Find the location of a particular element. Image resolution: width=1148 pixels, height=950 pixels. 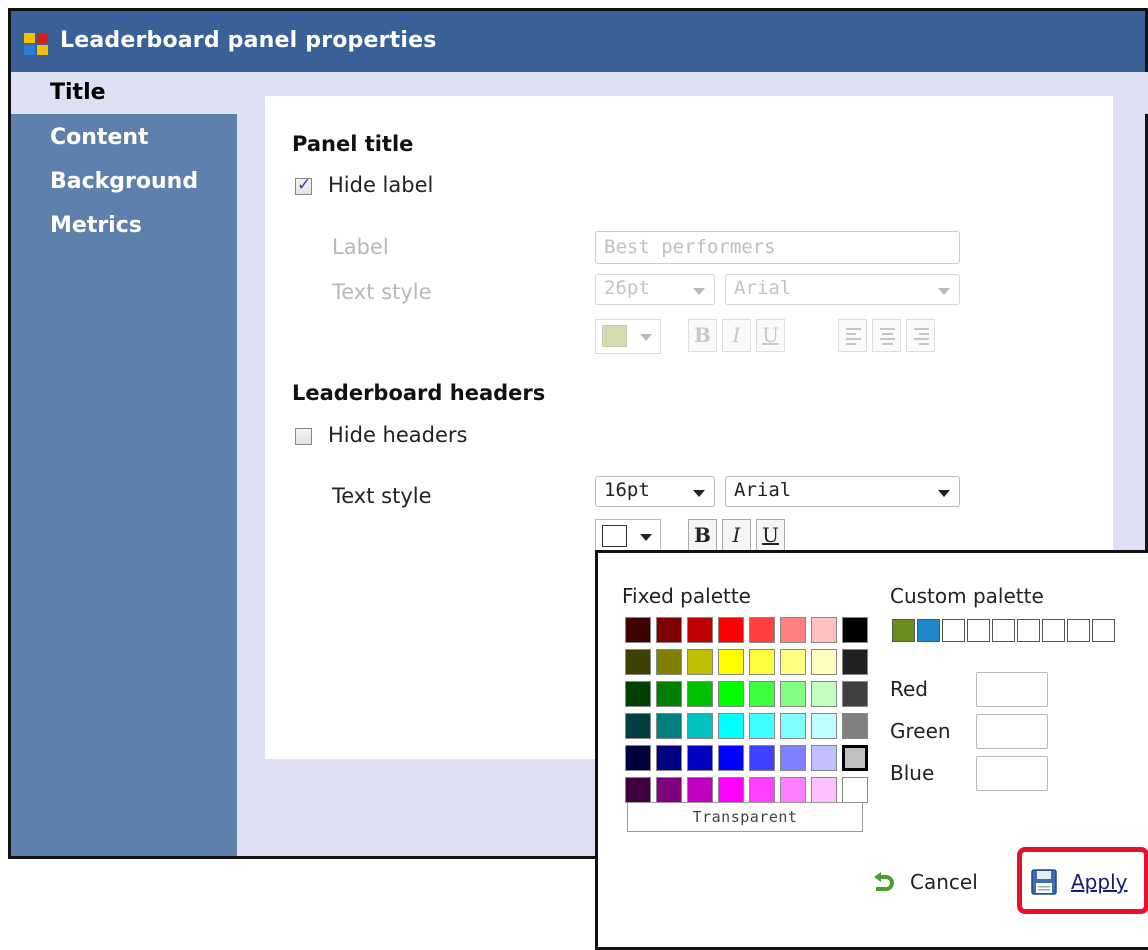

headers-text-style-label: Text style is located at coordinates (382, 496).